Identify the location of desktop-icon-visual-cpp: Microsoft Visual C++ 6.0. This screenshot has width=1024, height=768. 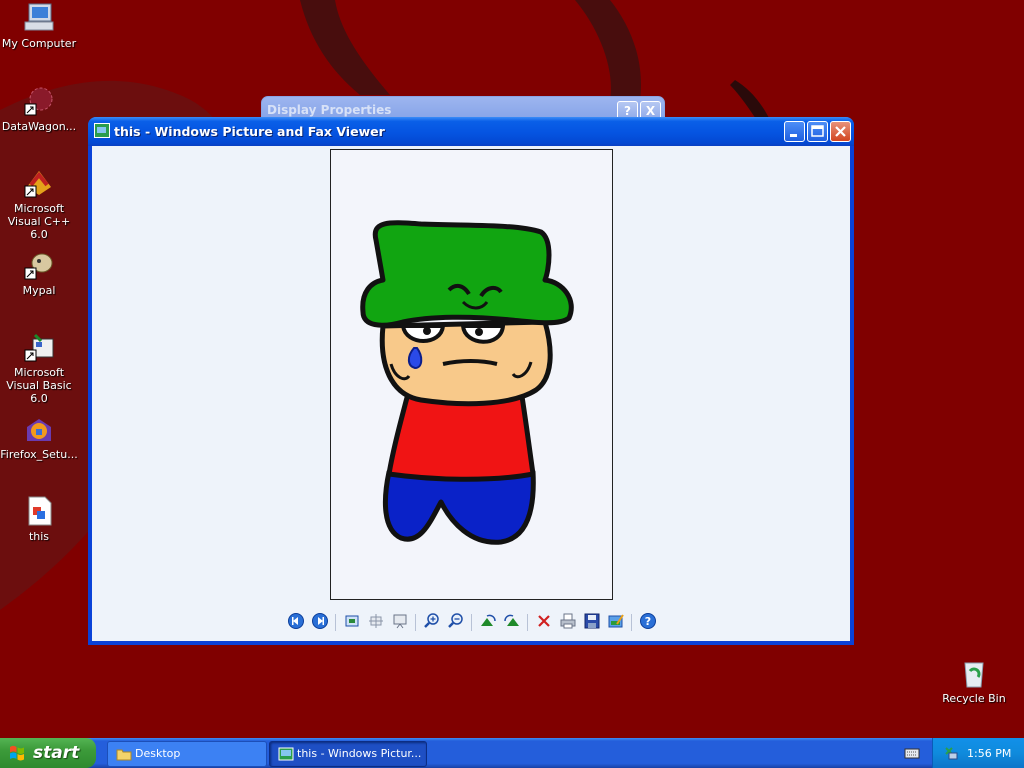
(39, 204).